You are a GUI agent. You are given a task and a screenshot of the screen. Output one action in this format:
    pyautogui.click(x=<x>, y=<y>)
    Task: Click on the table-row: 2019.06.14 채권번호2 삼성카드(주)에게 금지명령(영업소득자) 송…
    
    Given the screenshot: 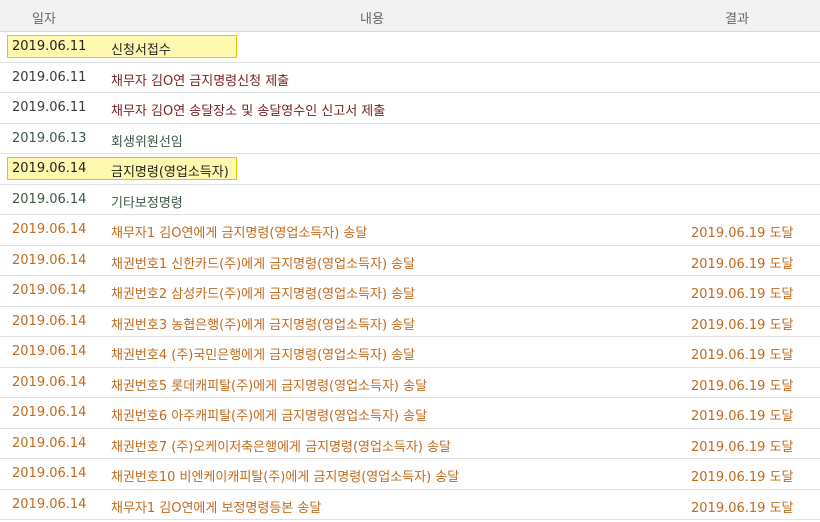 What is the action you would take?
    pyautogui.click(x=410, y=291)
    